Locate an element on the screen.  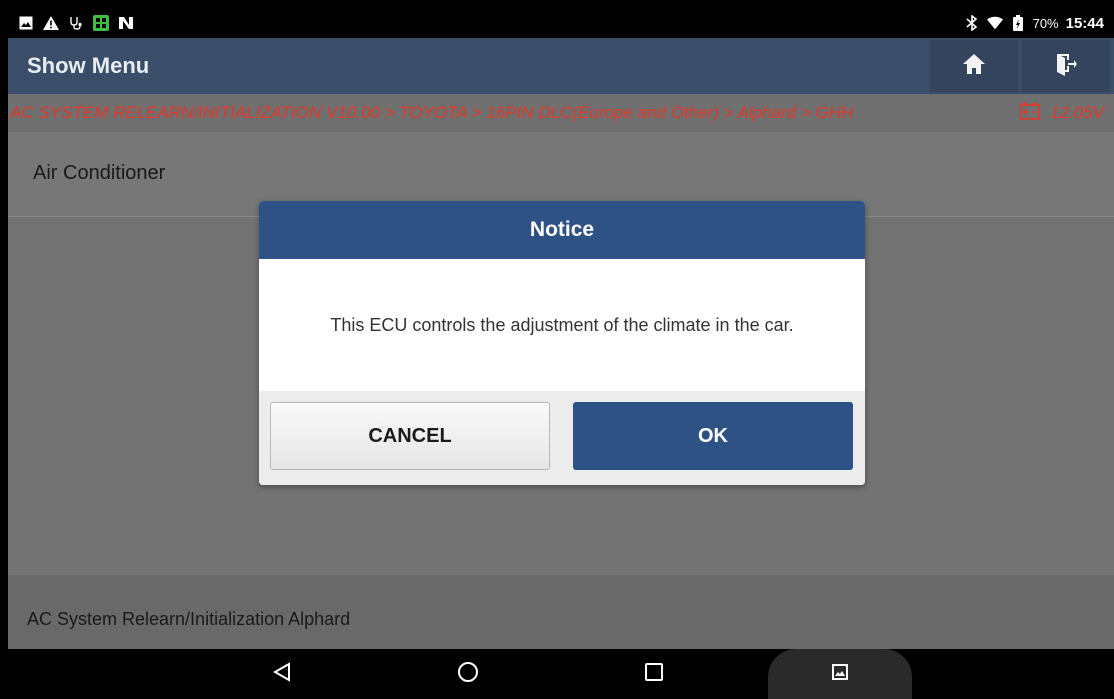
header: Show Menu is located at coordinates (561, 66).